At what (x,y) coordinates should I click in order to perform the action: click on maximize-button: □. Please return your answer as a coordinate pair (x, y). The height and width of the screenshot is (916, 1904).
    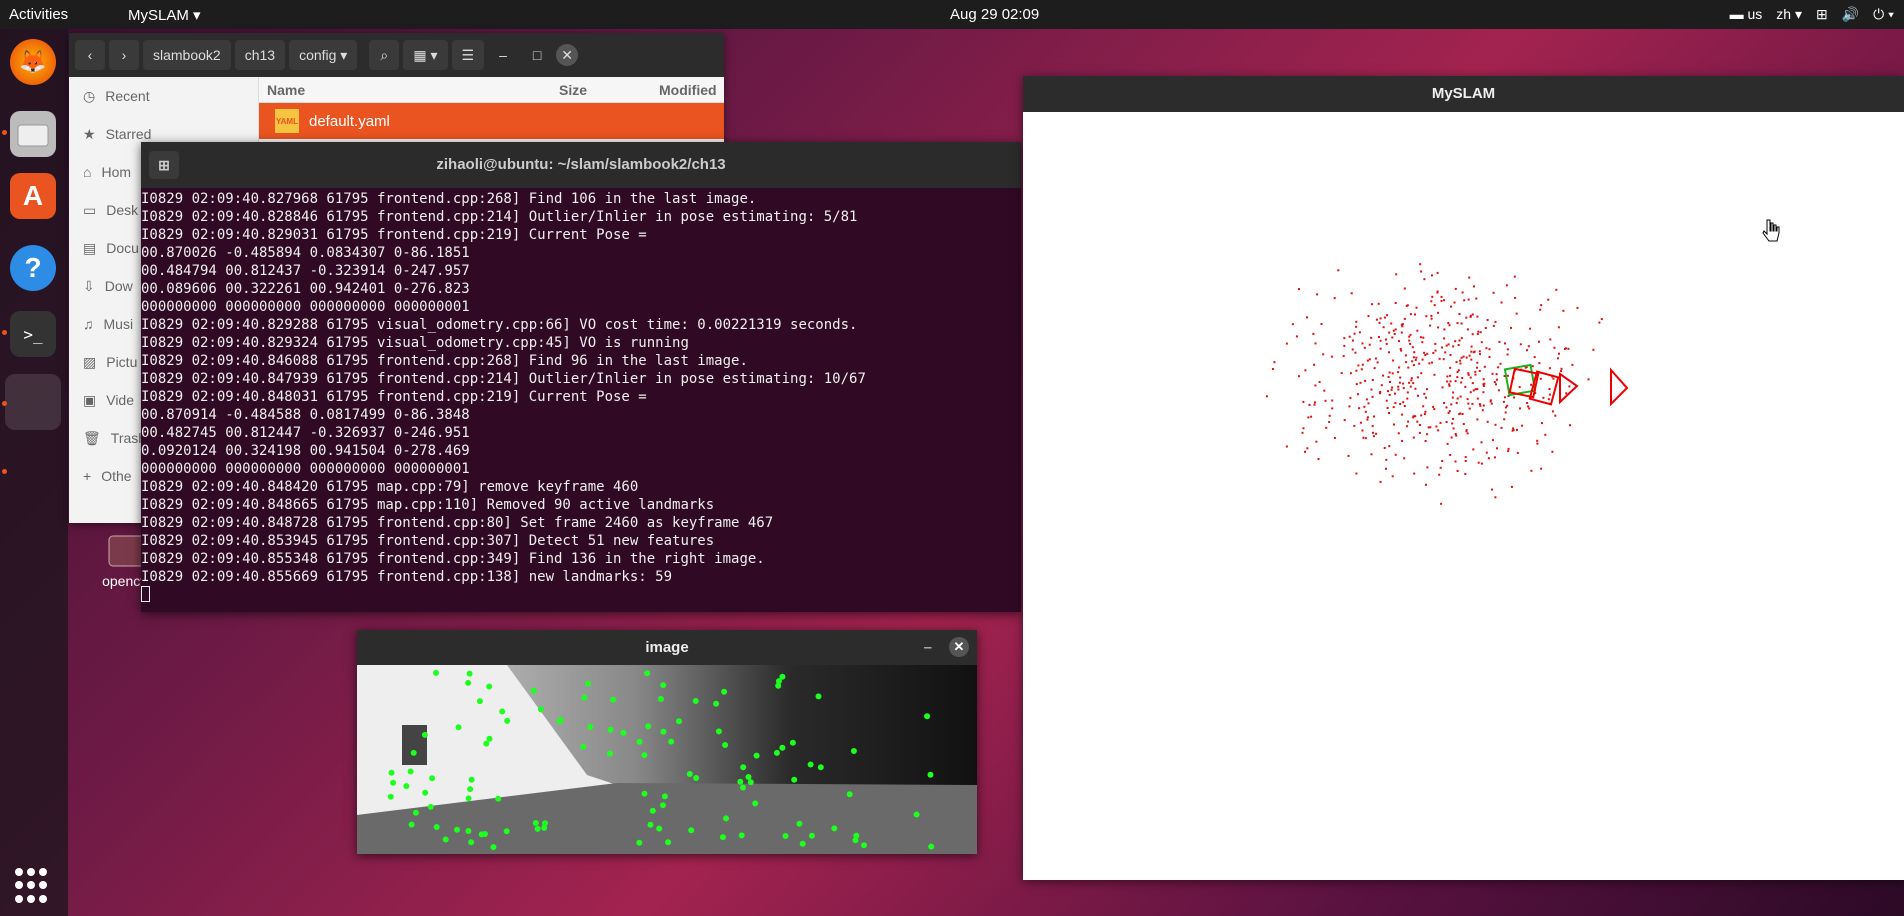
    Looking at the image, I should click on (537, 55).